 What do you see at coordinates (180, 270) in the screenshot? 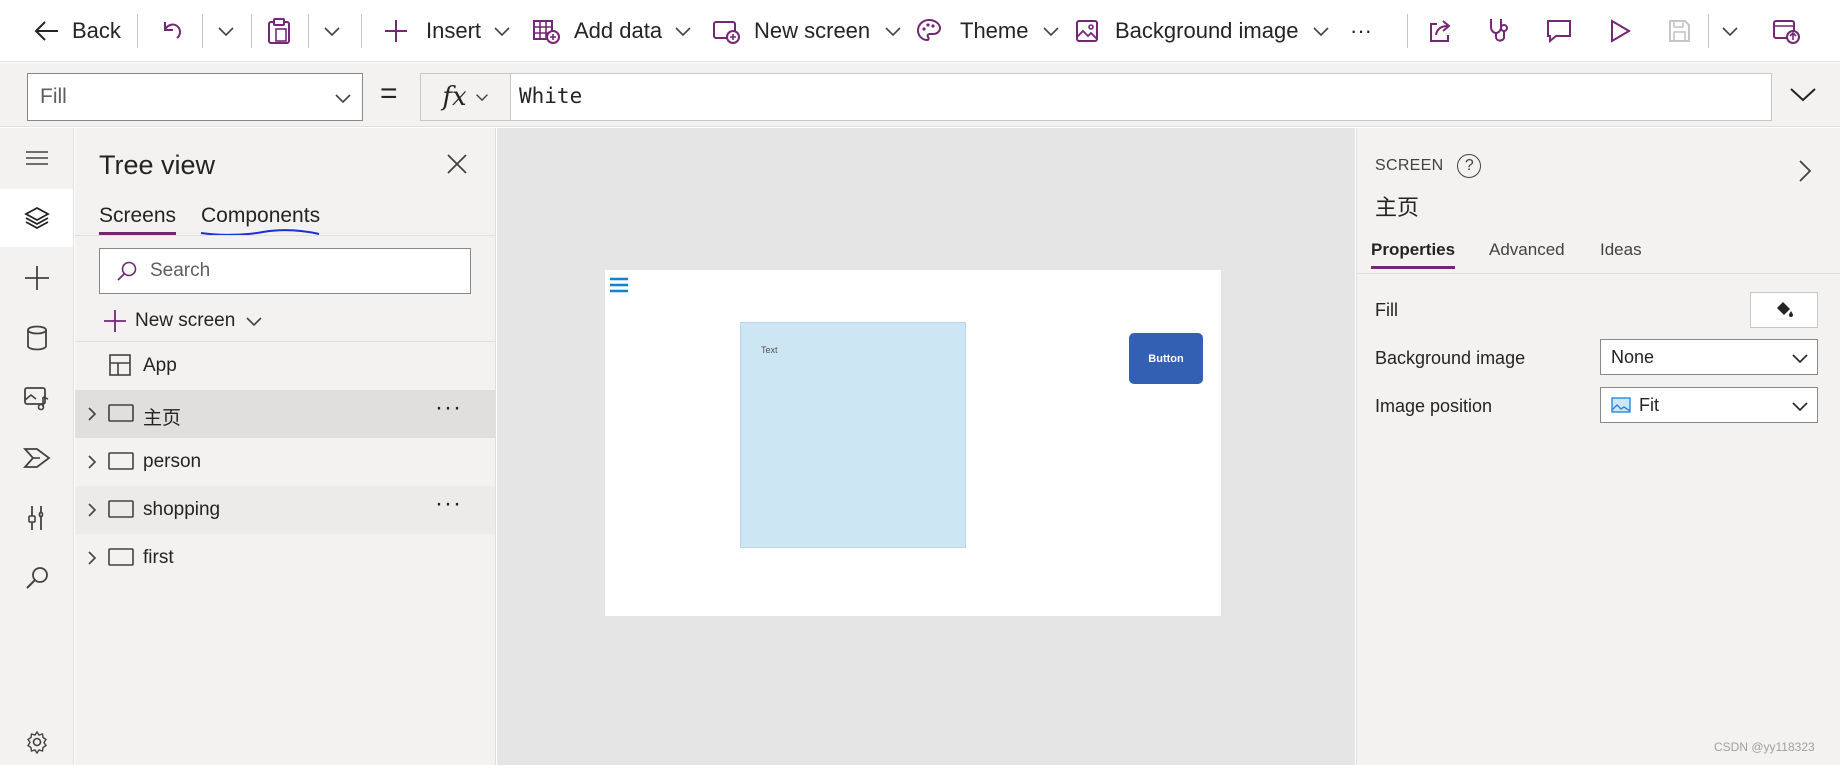
I see `search-placeholder: Search` at bounding box center [180, 270].